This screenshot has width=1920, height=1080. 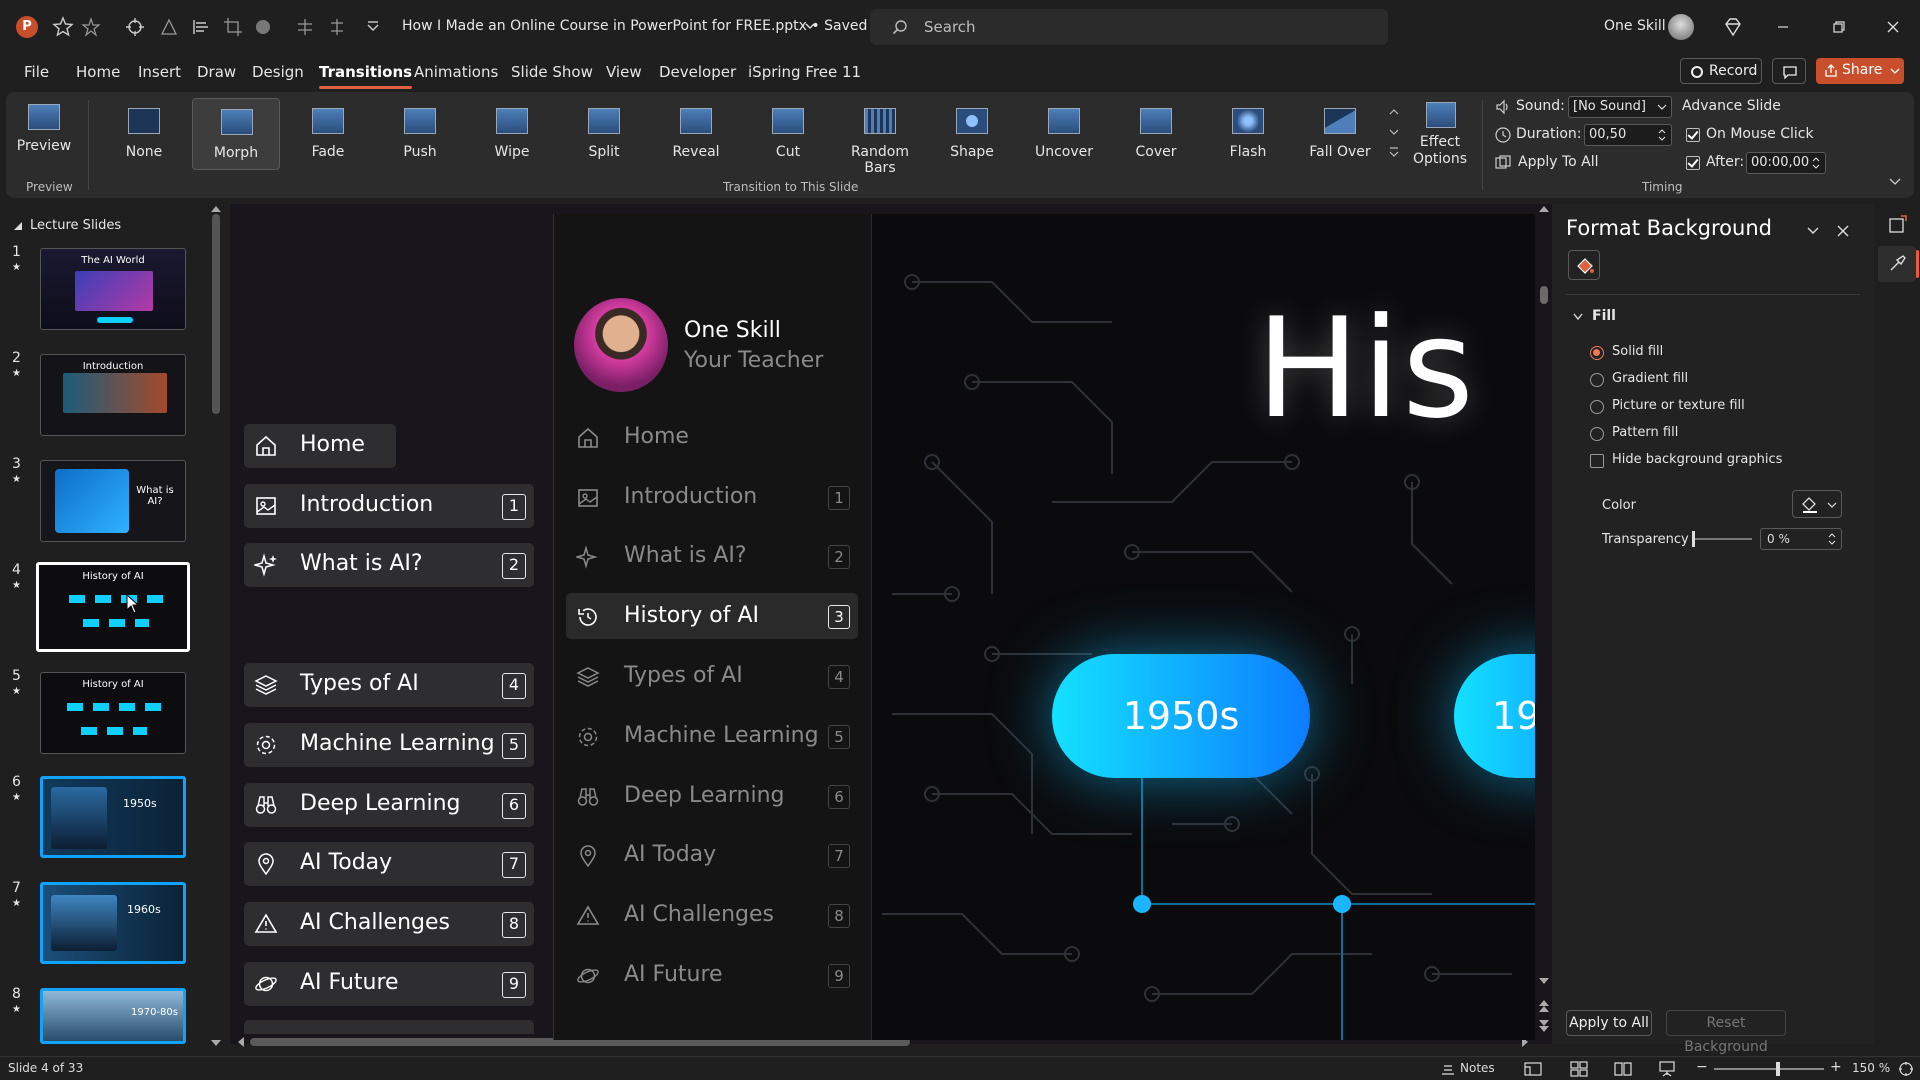 I want to click on tab-design: Design, so click(x=278, y=72).